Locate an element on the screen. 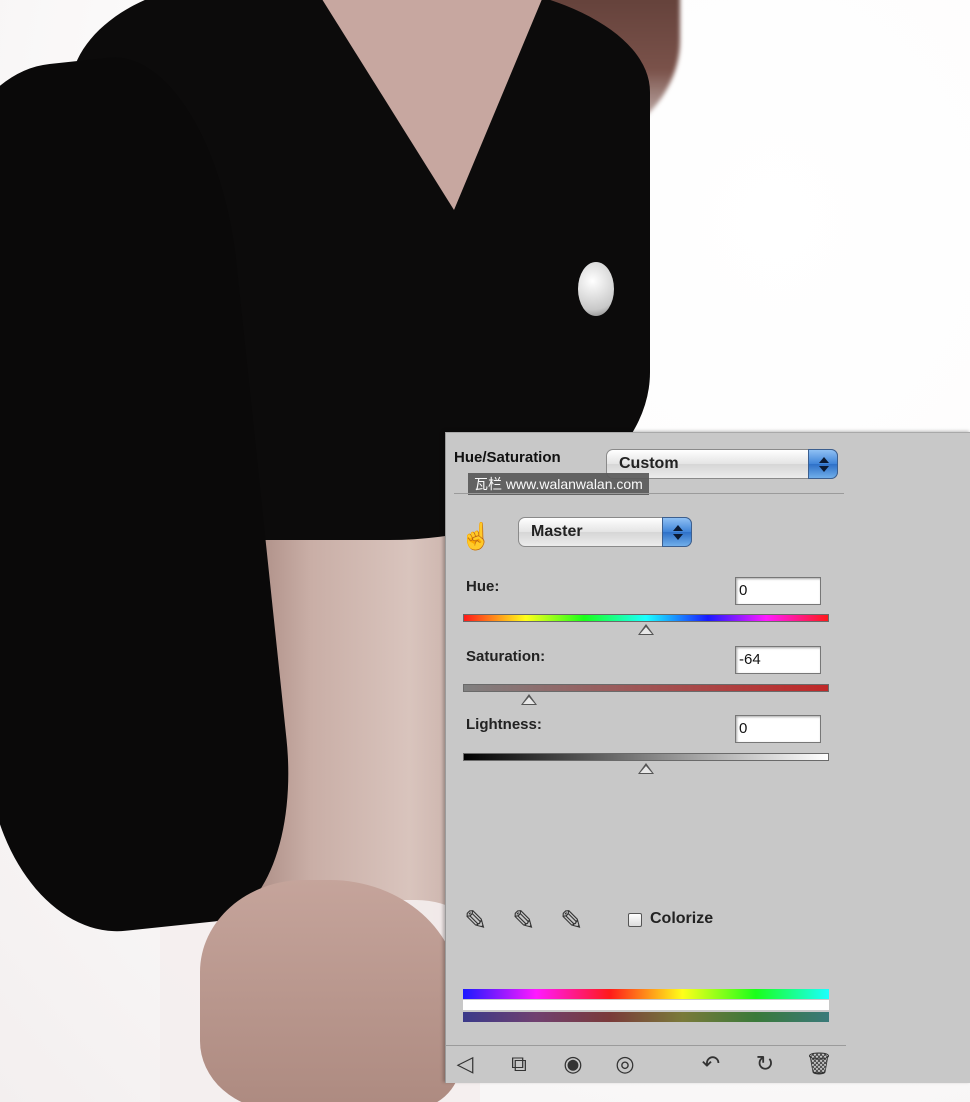 Image resolution: width=970 pixels, height=1102 pixels. input-color-bar is located at coordinates (646, 994).